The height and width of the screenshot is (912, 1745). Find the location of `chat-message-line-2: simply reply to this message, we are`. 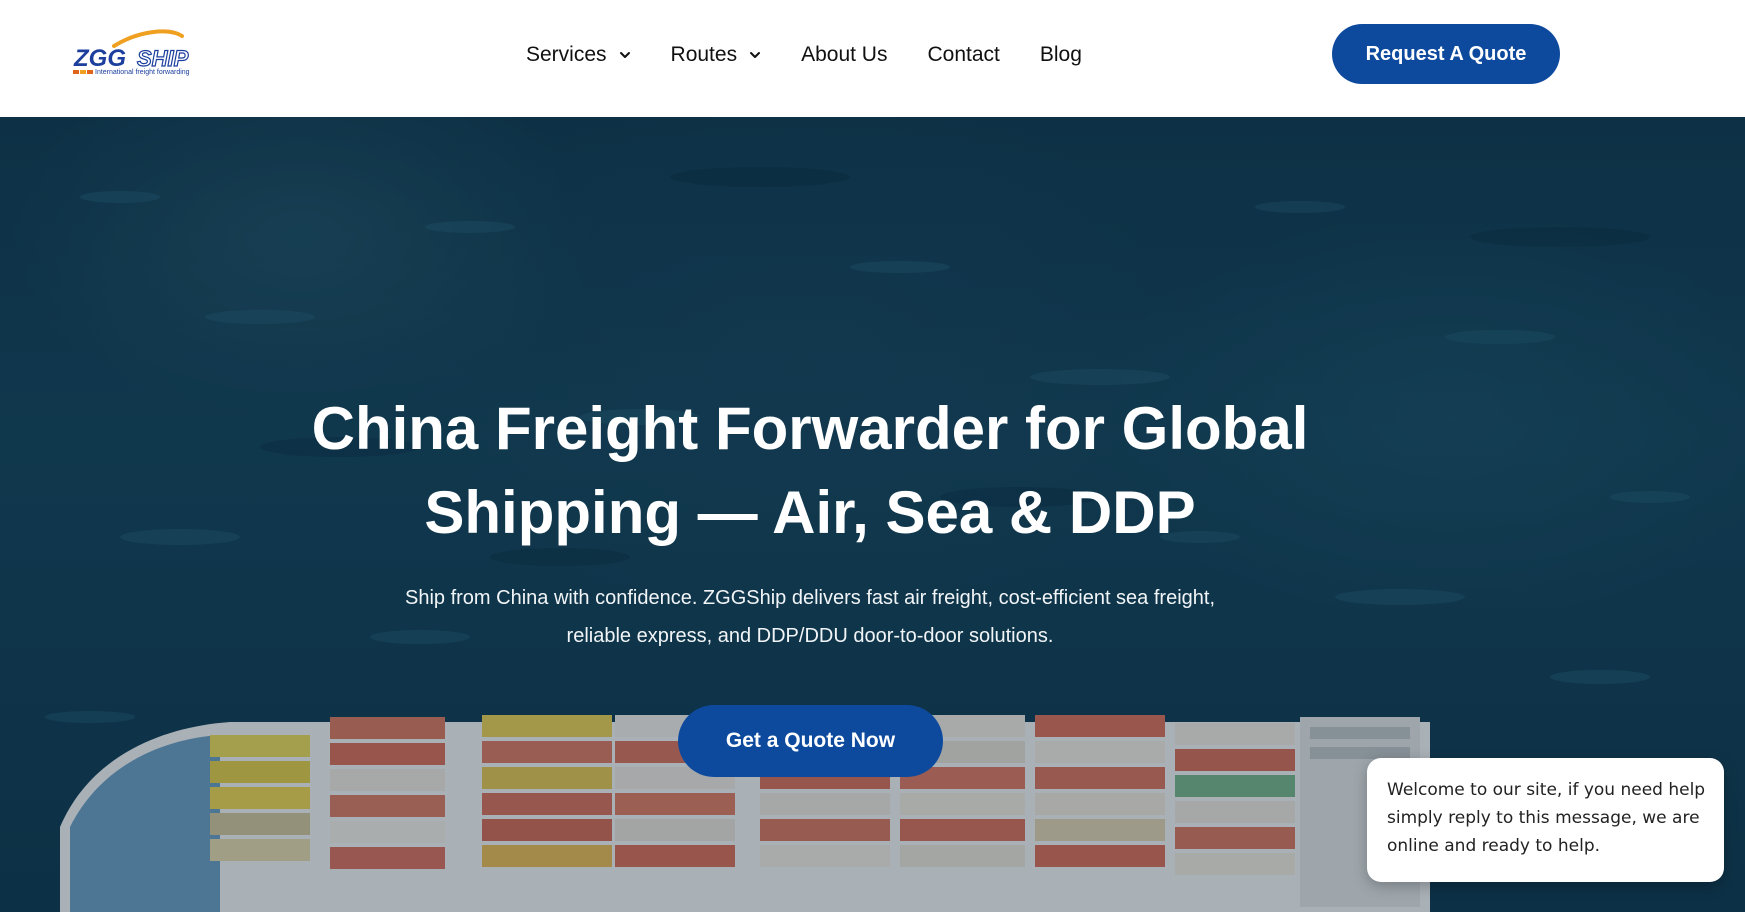

chat-message-line-2: simply reply to this message, we are is located at coordinates (1543, 818).